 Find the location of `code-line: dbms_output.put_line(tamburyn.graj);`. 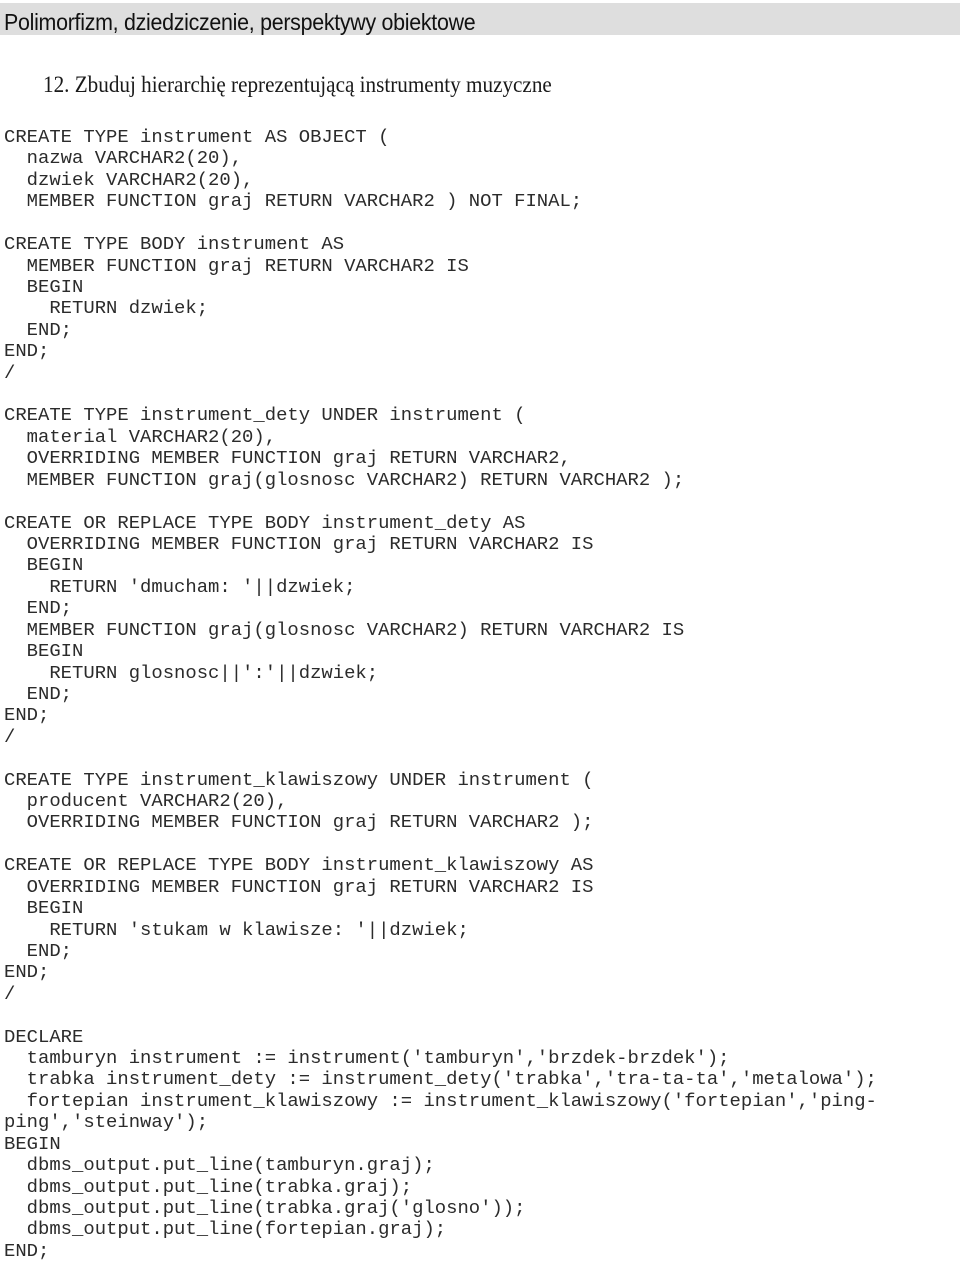

code-line: dbms_output.put_line(tamburyn.graj); is located at coordinates (219, 1165).